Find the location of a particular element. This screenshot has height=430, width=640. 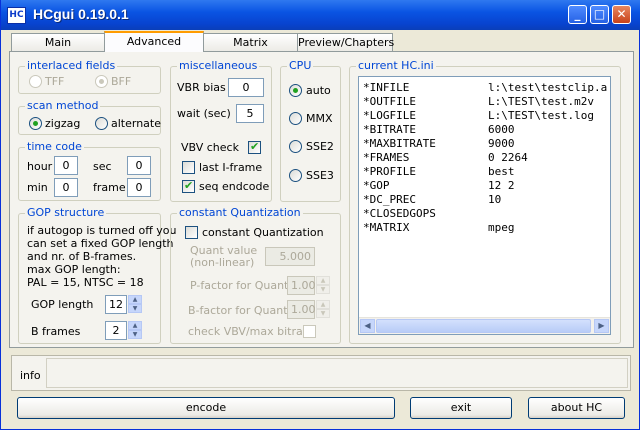

gop-length-stepper: ▲ ▼ is located at coordinates (135, 304).